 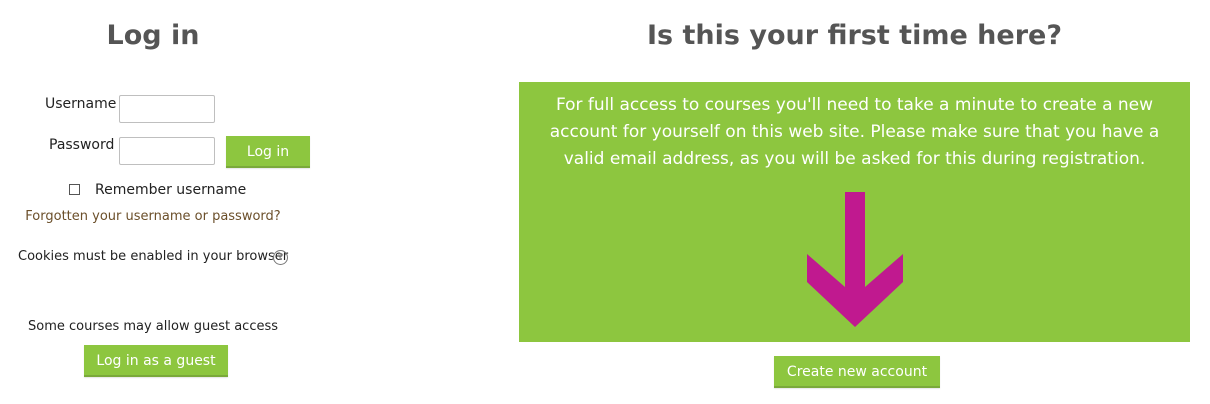 I want to click on signup-title: Is this your first time here?, so click(x=854, y=35).